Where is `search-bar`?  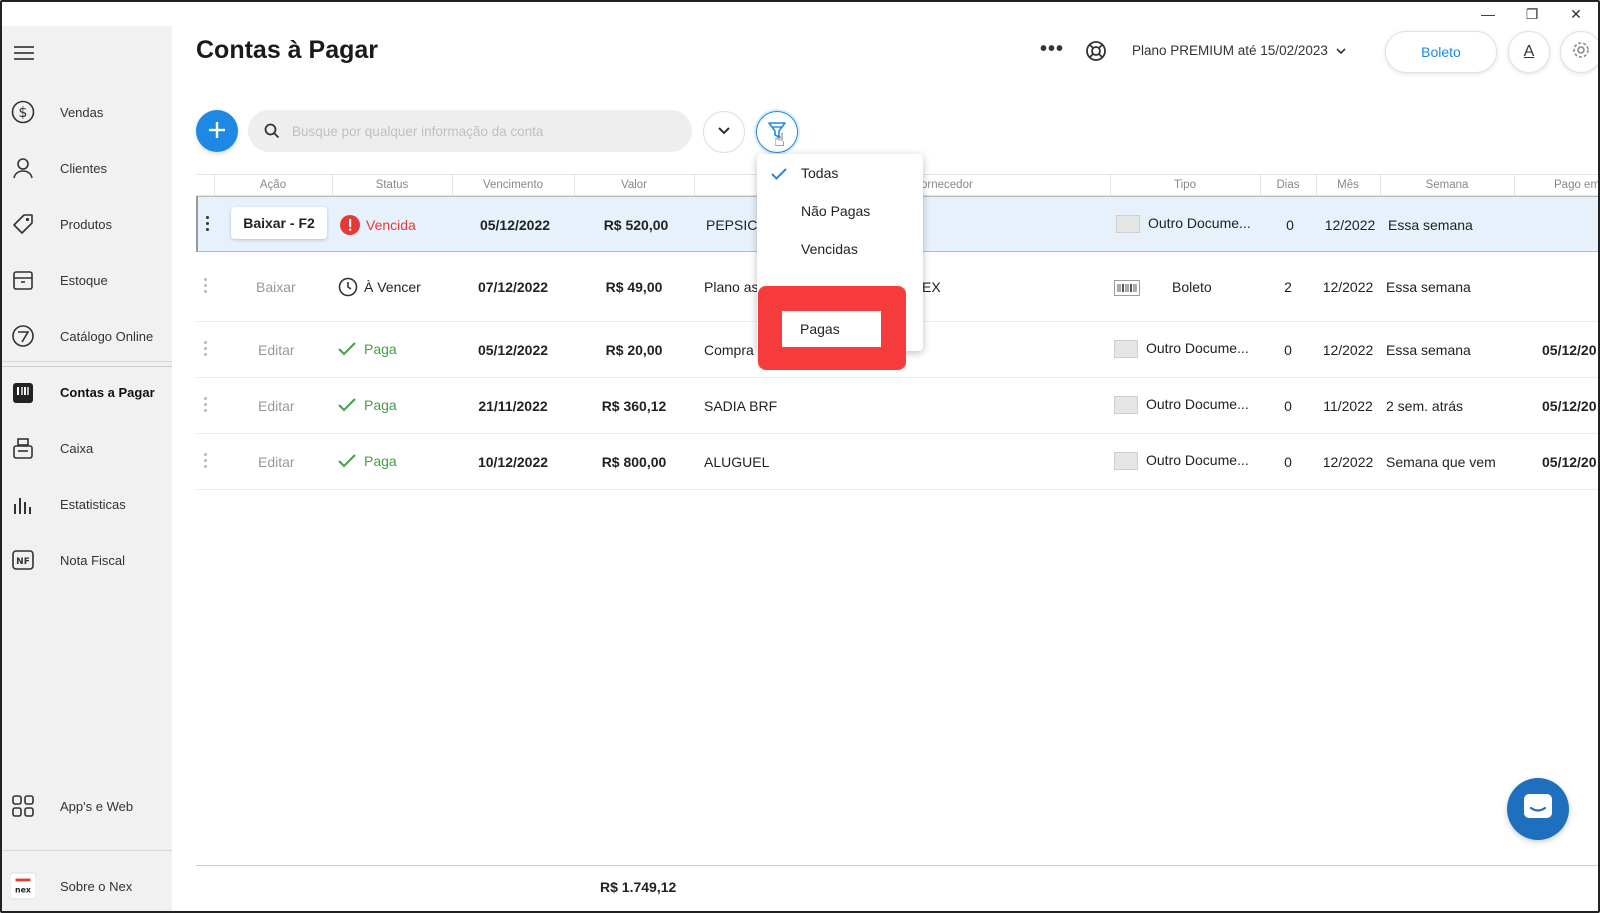 search-bar is located at coordinates (470, 131).